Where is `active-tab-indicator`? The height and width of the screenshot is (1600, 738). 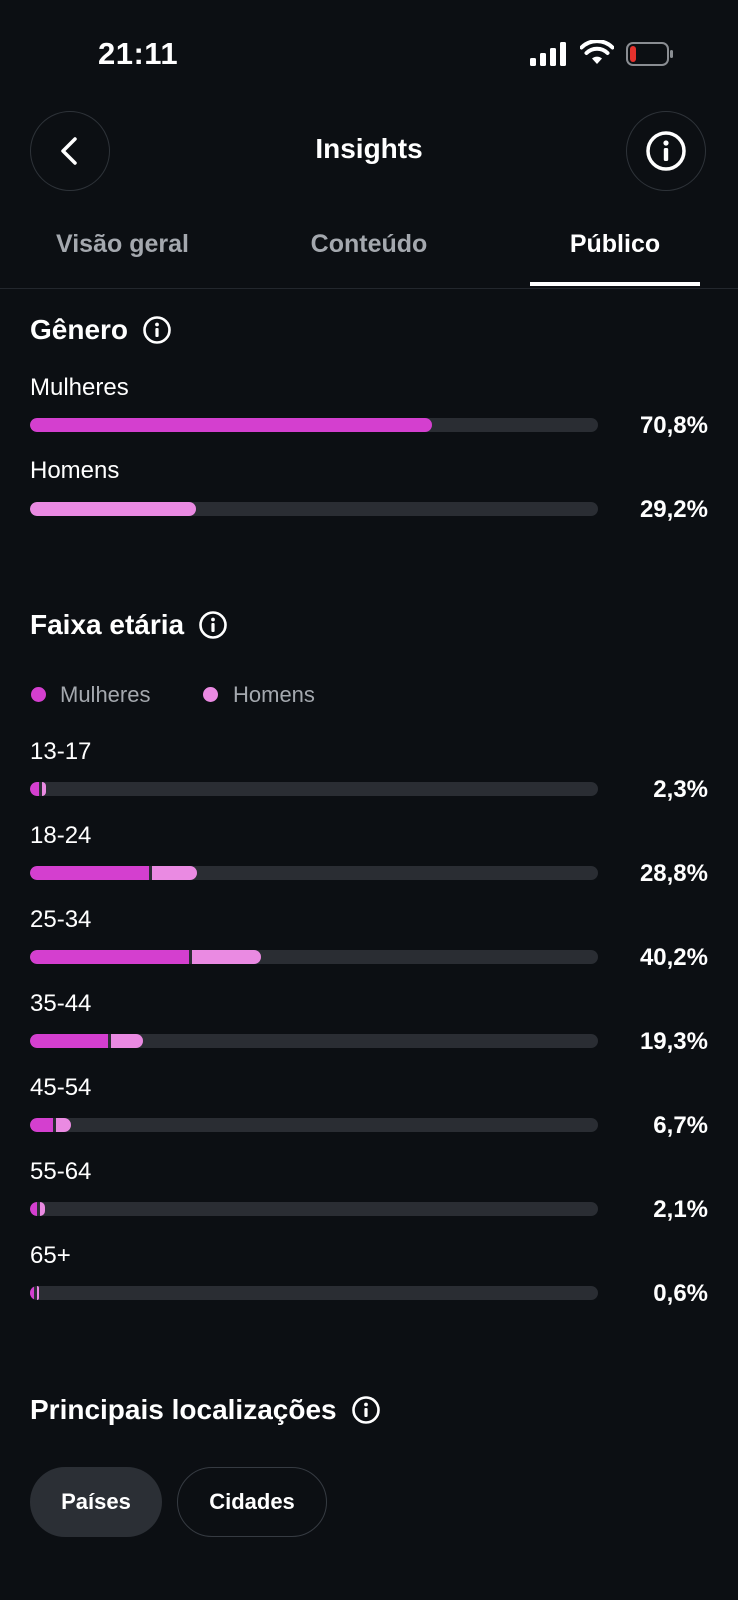
active-tab-indicator is located at coordinates (615, 284).